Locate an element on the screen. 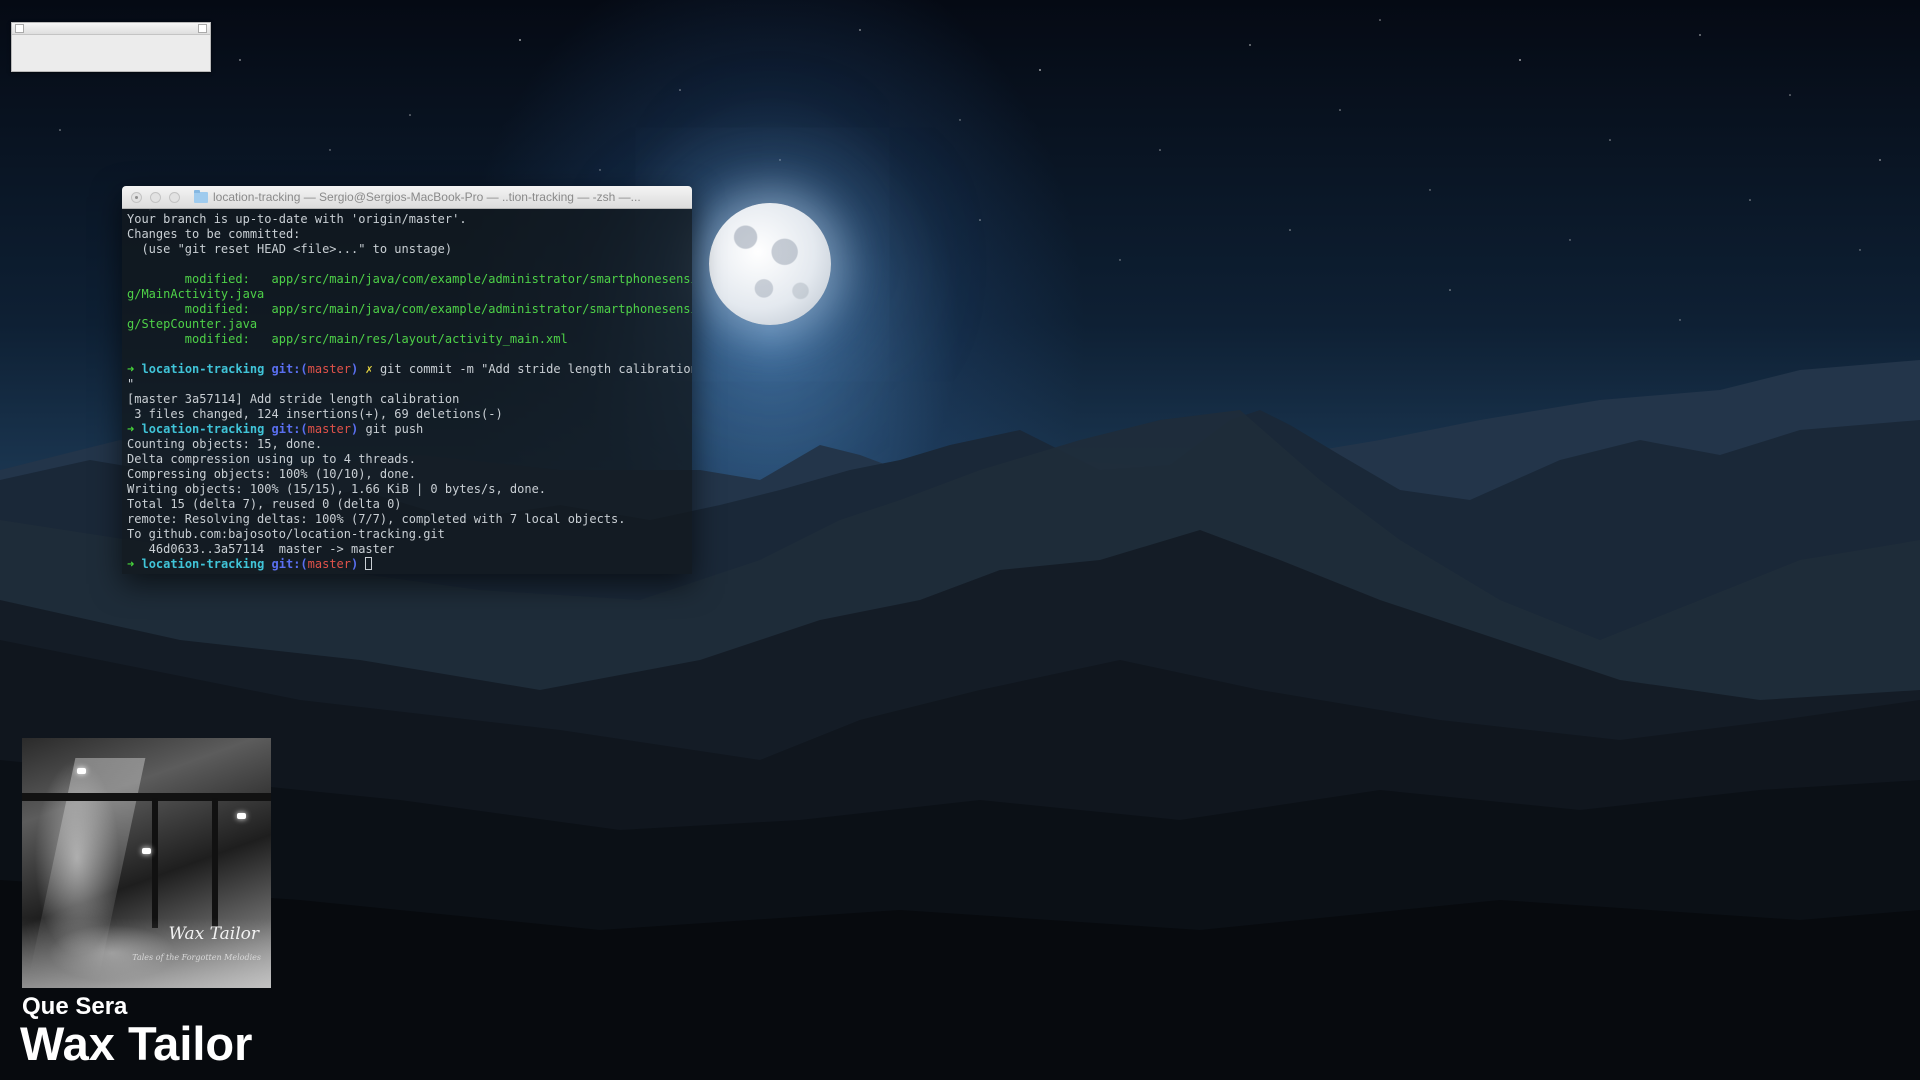 Image resolution: width=1920 pixels, height=1080 pixels. output-line: Total 15 (delta 7), reused 0 (delta 0) is located at coordinates (264, 504).